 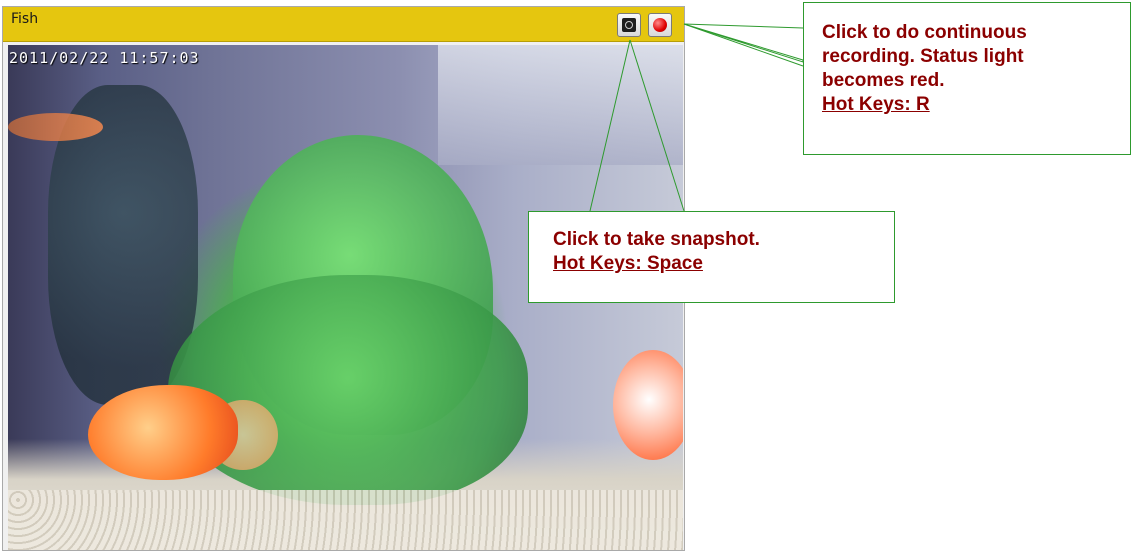 I want to click on record-callout-line: Click to do continuous, so click(x=924, y=32).